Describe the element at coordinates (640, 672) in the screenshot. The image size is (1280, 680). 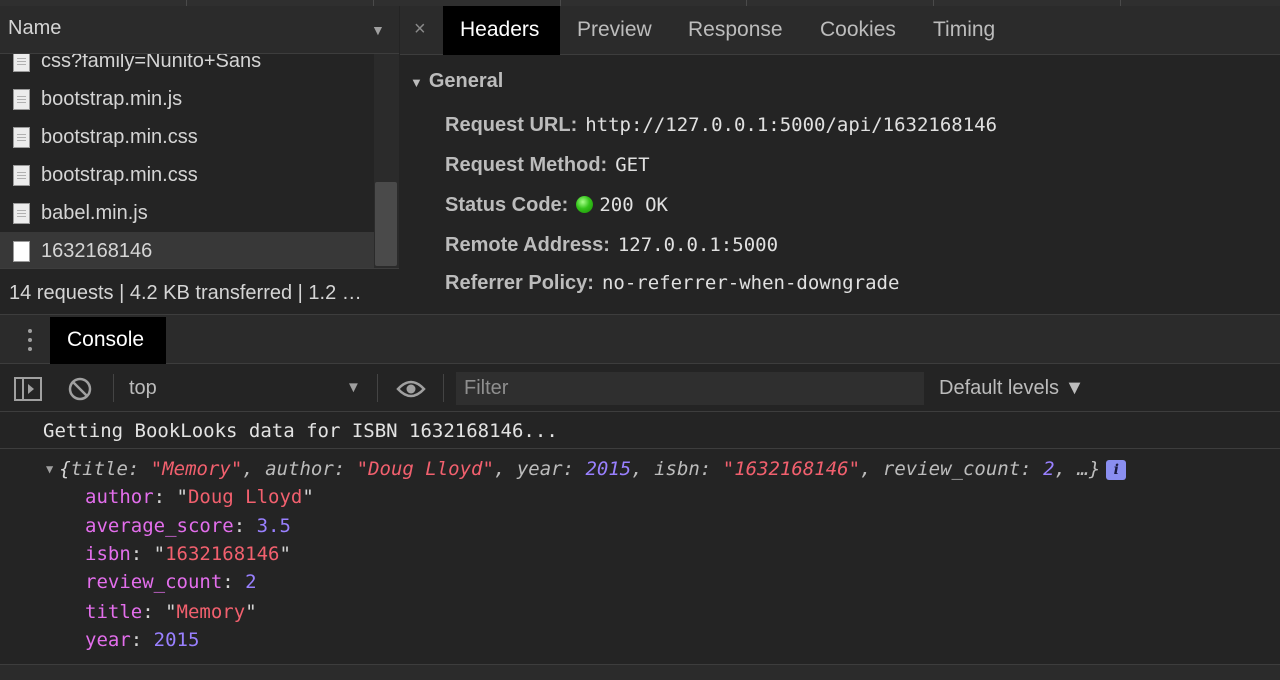
I see `window-bottom-edge` at that location.